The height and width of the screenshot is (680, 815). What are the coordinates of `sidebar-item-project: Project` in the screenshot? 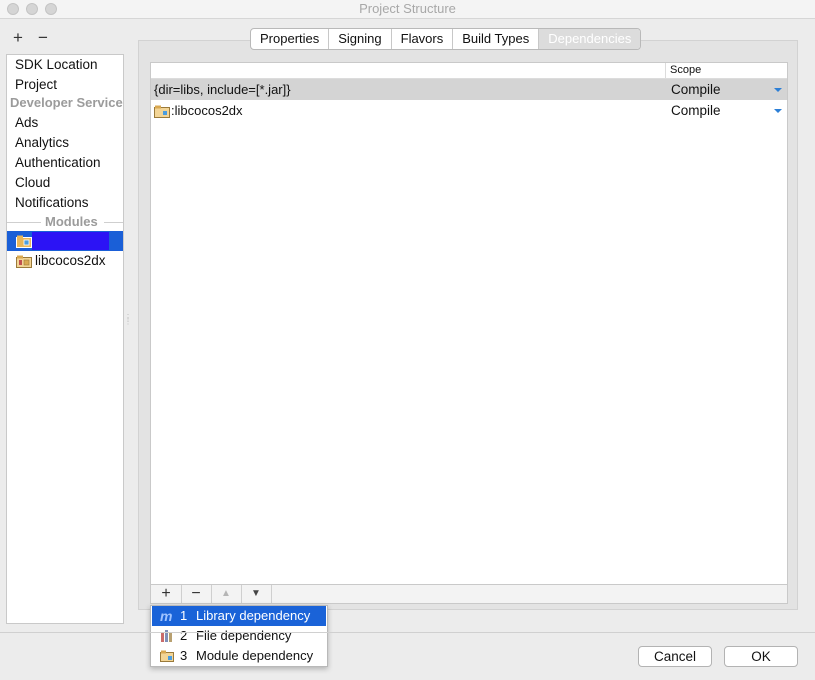 It's located at (36, 85).